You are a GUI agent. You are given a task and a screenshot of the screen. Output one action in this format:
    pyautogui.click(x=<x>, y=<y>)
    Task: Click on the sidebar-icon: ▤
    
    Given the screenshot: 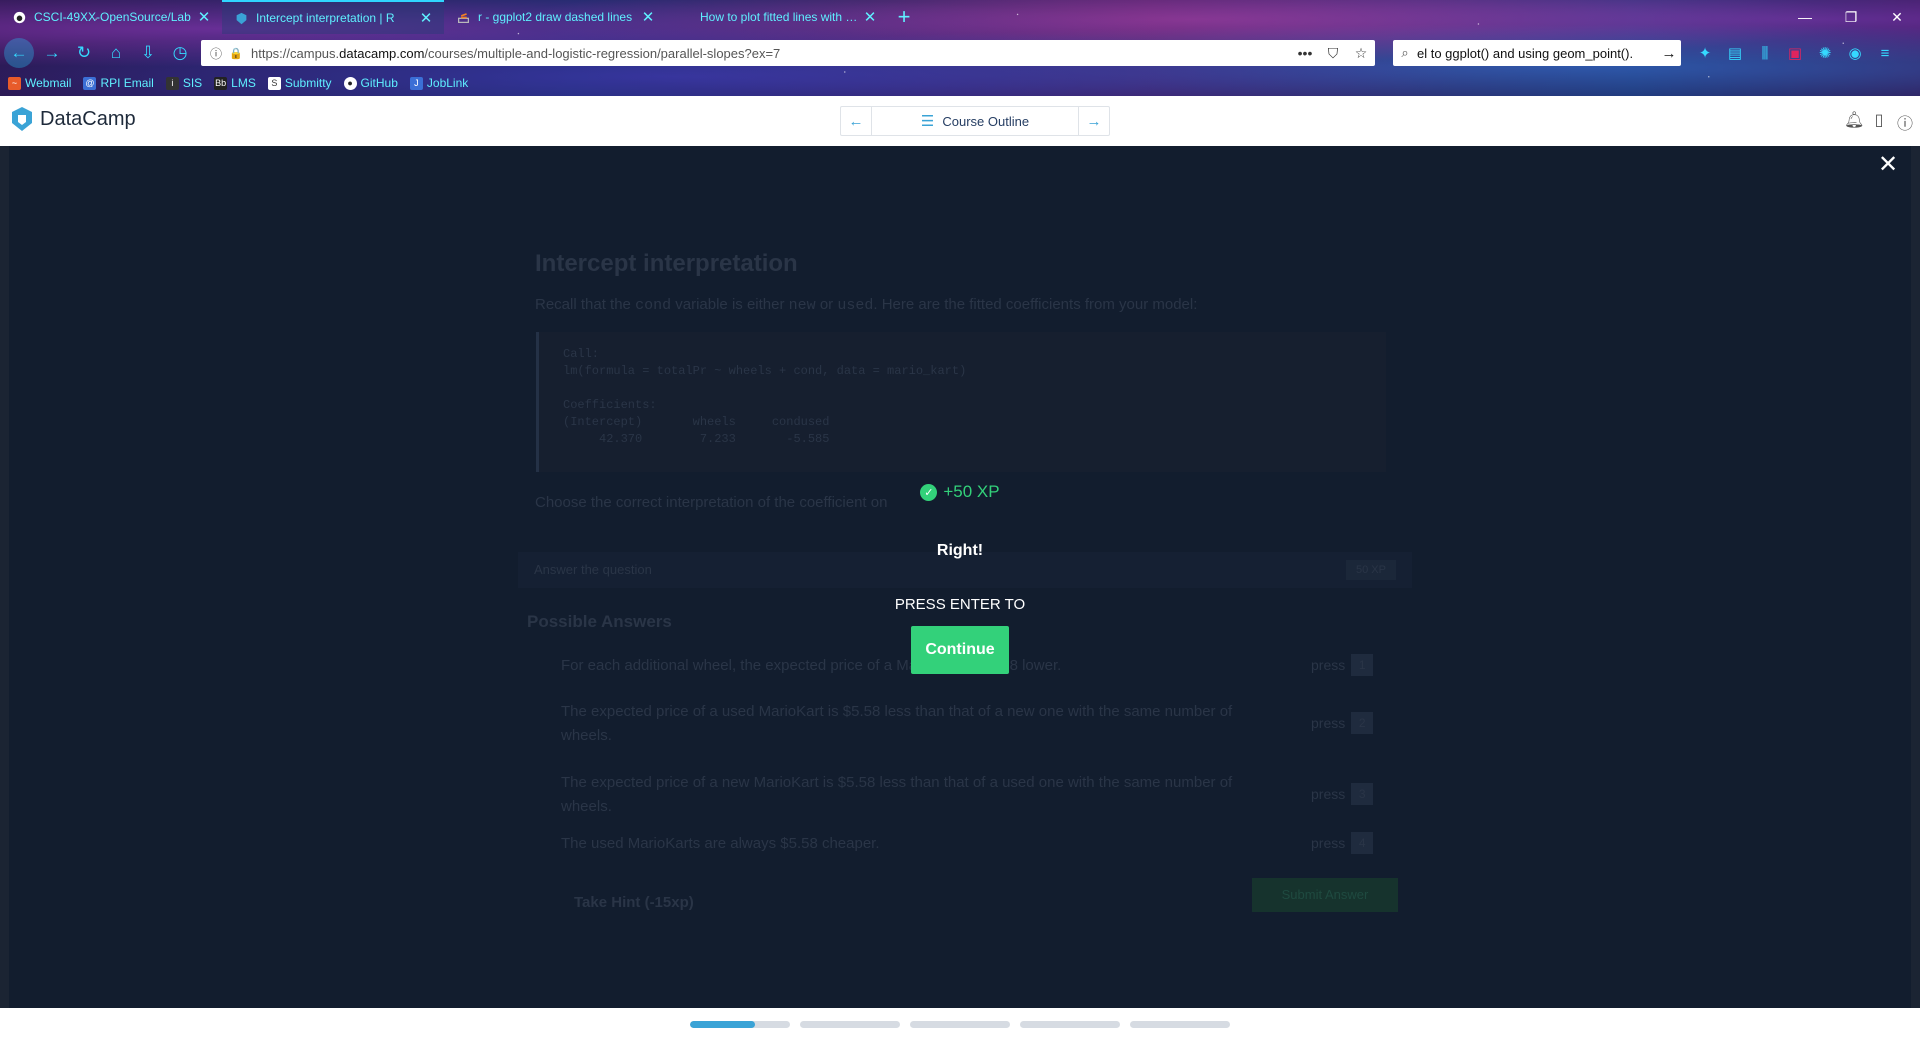 What is the action you would take?
    pyautogui.click(x=1735, y=53)
    